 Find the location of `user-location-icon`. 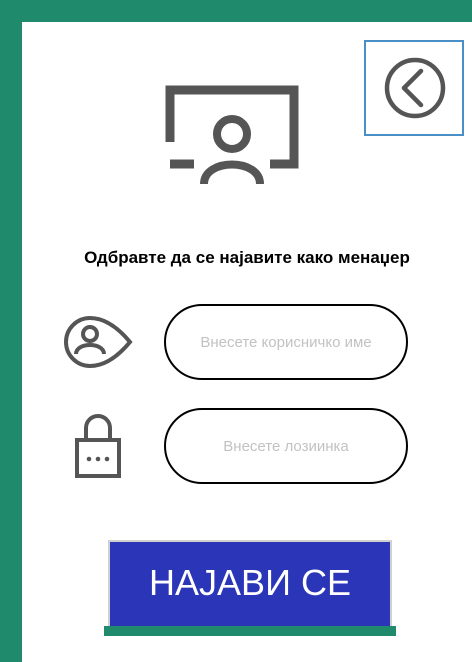

user-location-icon is located at coordinates (98, 342).